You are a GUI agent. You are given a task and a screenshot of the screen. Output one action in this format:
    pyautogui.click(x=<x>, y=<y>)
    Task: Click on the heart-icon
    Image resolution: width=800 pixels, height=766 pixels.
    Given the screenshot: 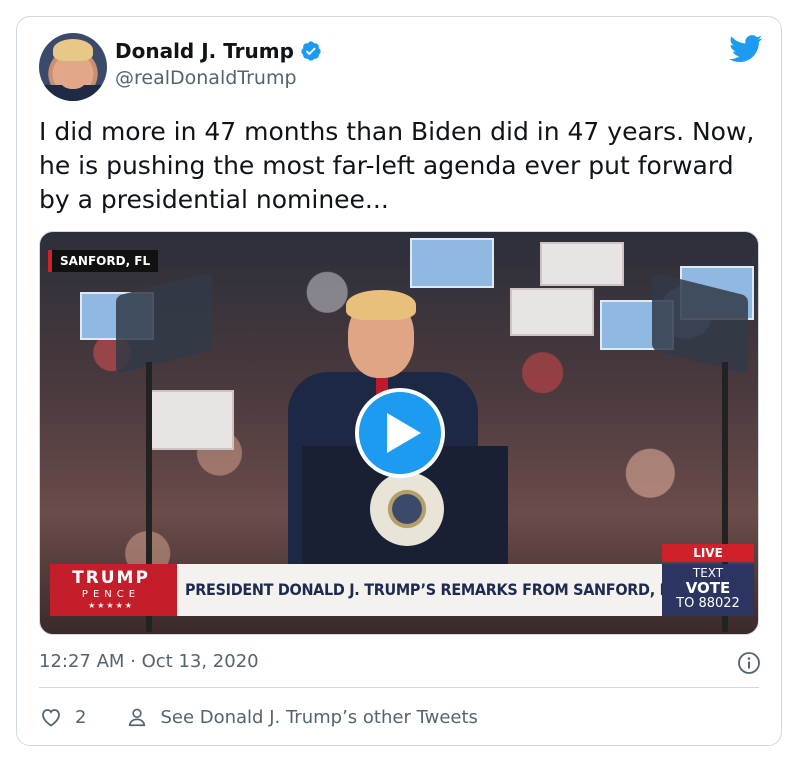 What is the action you would take?
    pyautogui.click(x=51, y=717)
    